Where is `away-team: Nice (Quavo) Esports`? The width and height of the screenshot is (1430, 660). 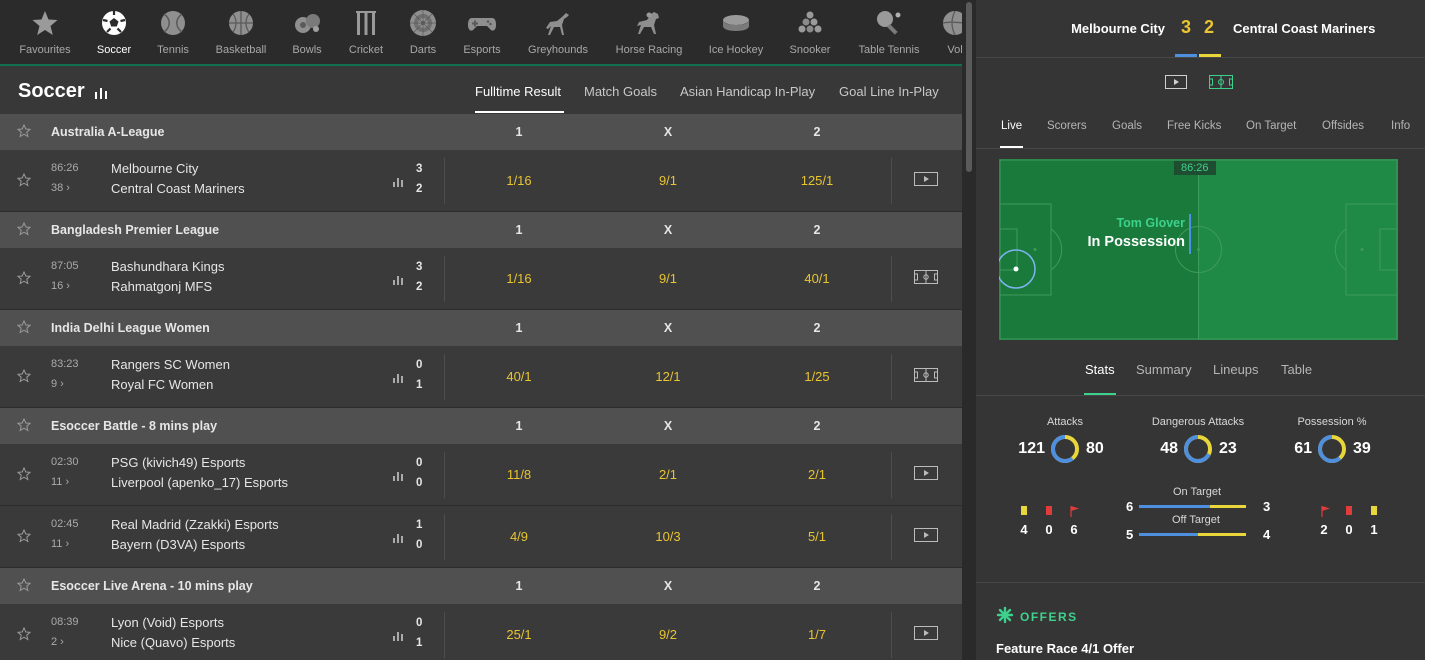 away-team: Nice (Quavo) Esports is located at coordinates (173, 642).